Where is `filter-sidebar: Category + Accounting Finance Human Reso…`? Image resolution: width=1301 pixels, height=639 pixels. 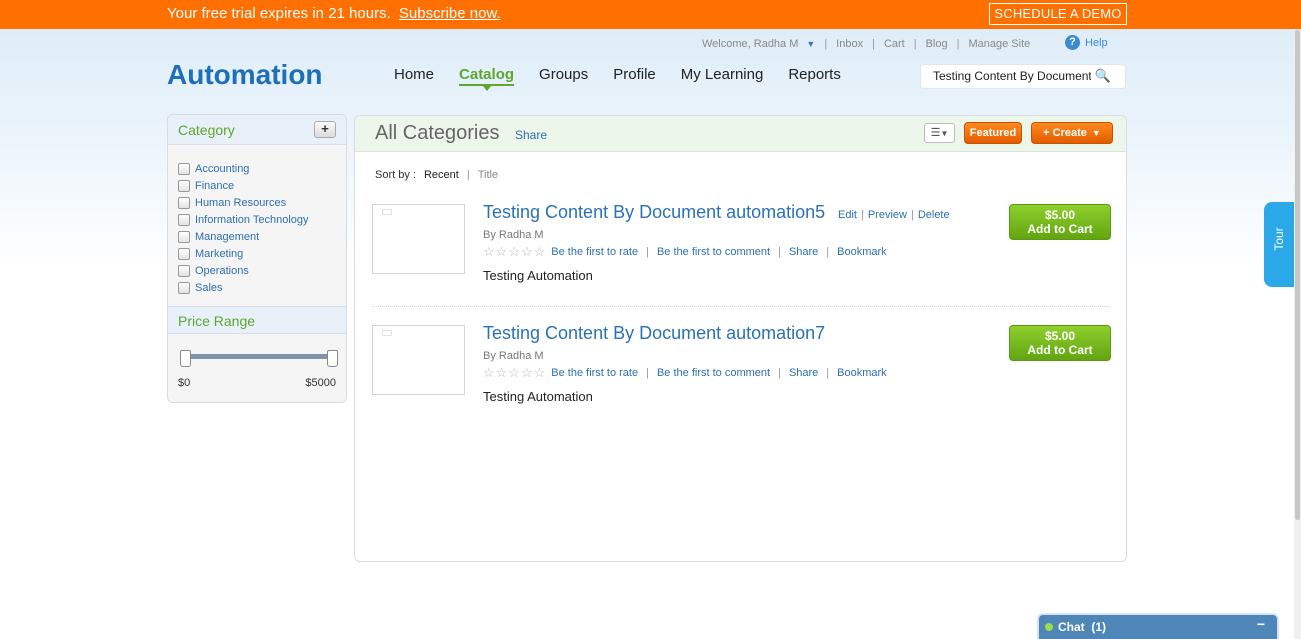
filter-sidebar: Category + Accounting Finance Human Reso… is located at coordinates (257, 258).